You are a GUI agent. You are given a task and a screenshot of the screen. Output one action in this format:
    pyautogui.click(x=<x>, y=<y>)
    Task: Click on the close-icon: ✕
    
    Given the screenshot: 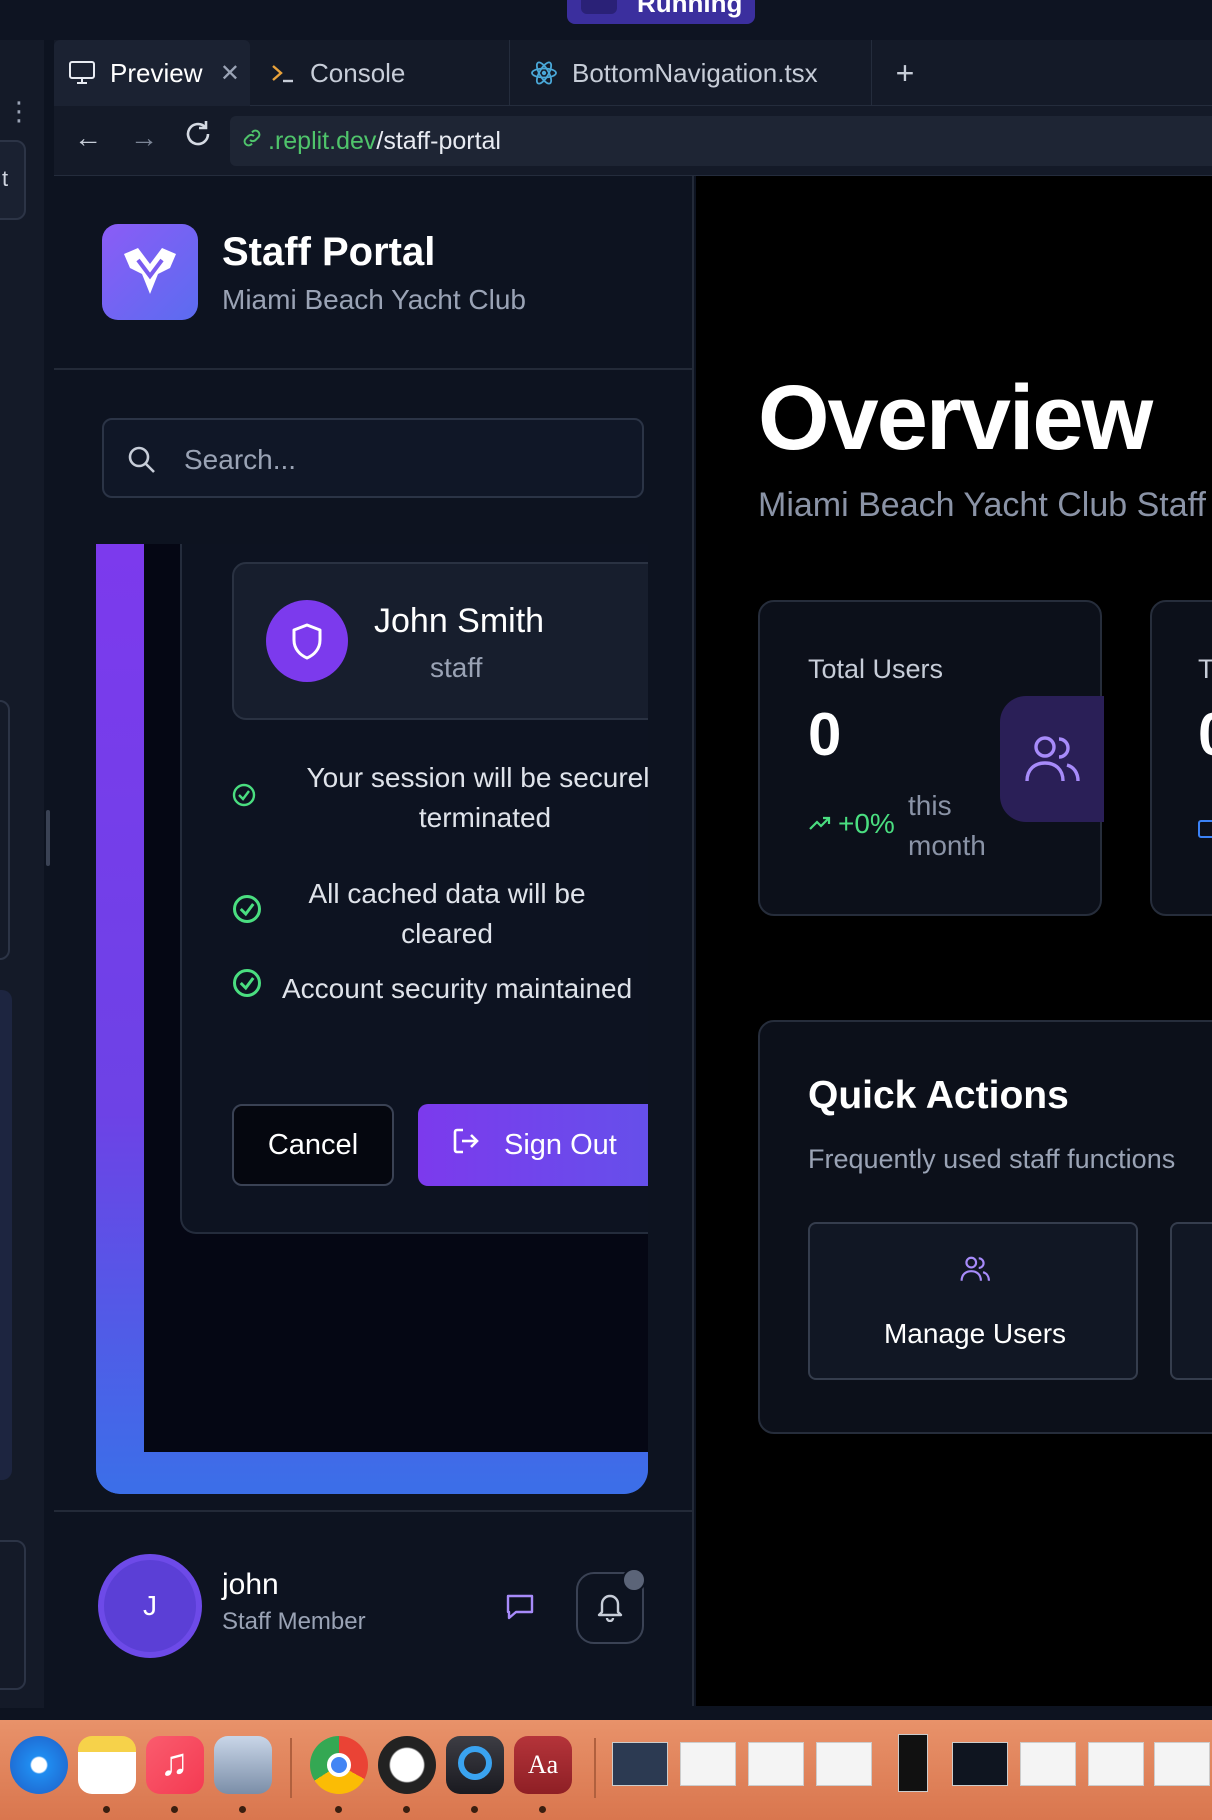 What is the action you would take?
    pyautogui.click(x=230, y=73)
    